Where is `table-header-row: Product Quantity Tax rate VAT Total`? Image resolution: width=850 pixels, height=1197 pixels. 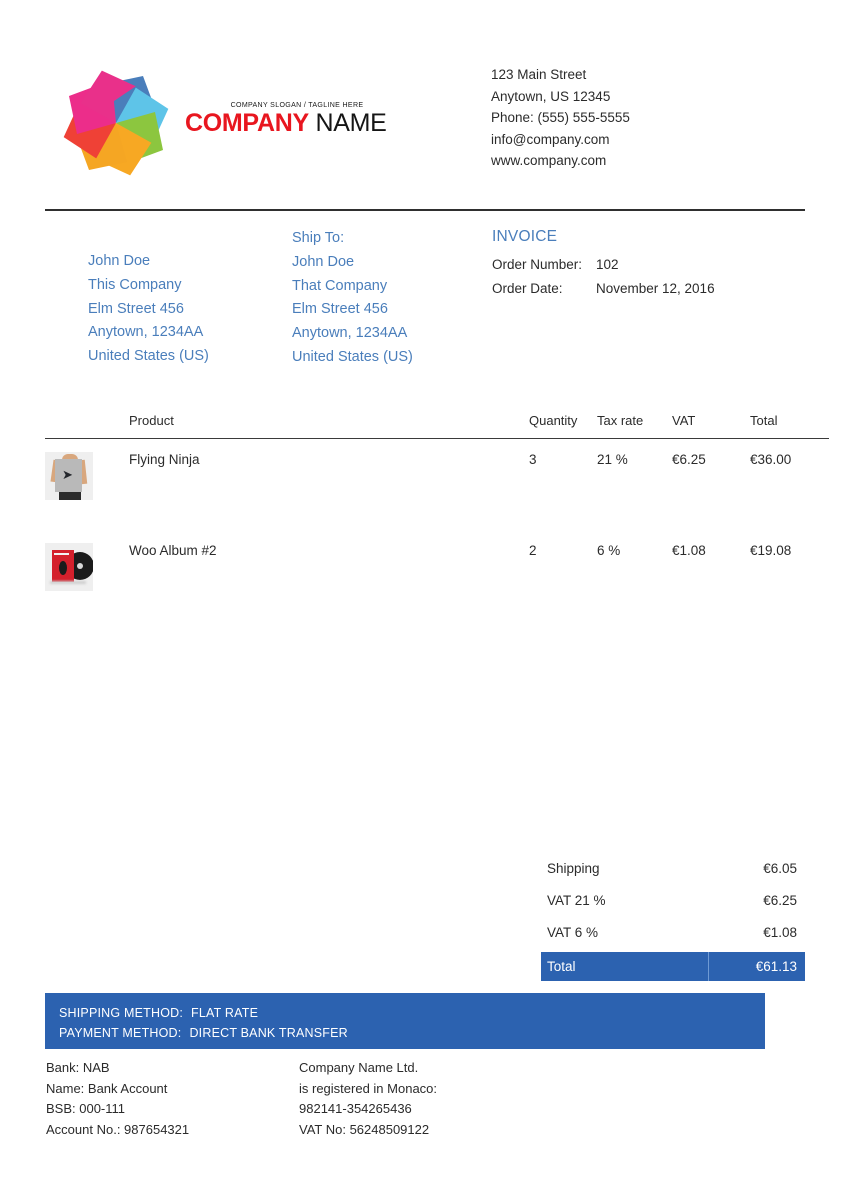
table-header-row: Product Quantity Tax rate VAT Total is located at coordinates (437, 426).